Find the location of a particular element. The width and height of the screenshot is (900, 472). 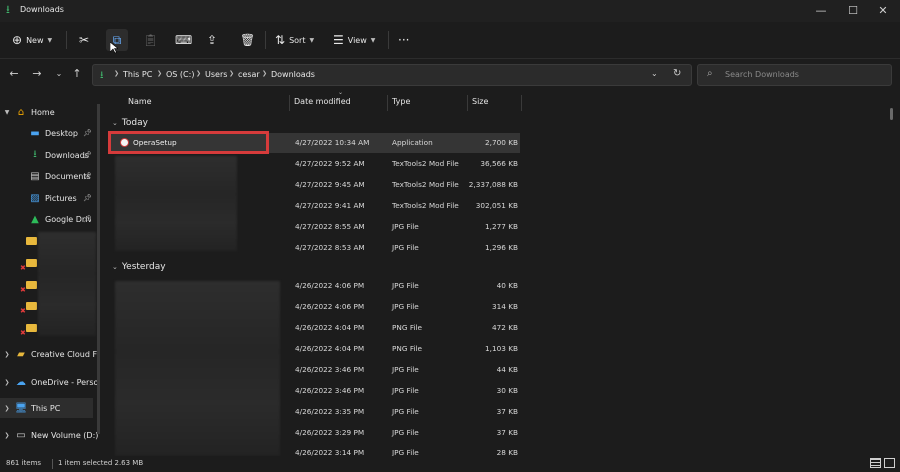

column-name: Name is located at coordinates (140, 101).